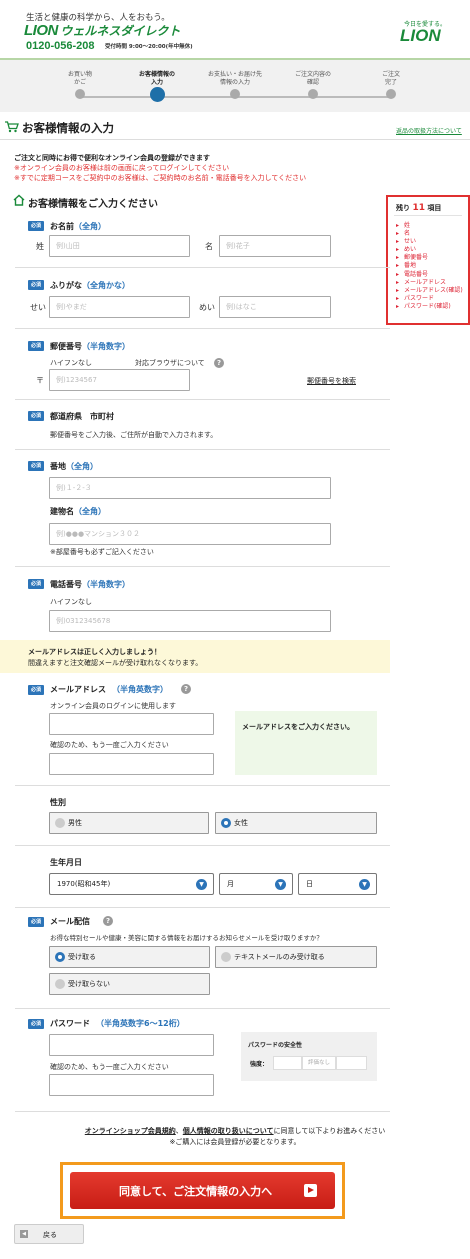 The height and width of the screenshot is (1259, 470). I want to click on email-confirm-sub: 確認のため、もう一度ご入力ください, so click(109, 745).